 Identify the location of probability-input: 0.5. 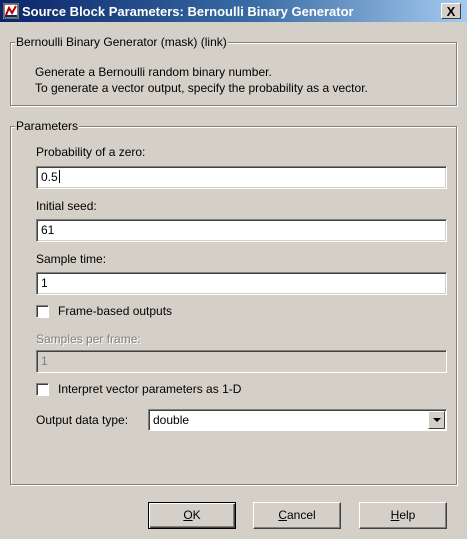
(241, 177).